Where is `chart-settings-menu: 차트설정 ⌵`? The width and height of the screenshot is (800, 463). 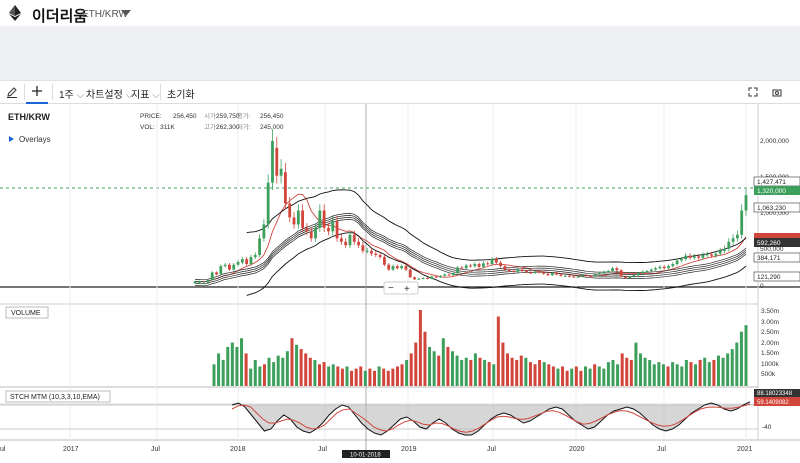 chart-settings-menu: 차트설정 ⌵ is located at coordinates (109, 93).